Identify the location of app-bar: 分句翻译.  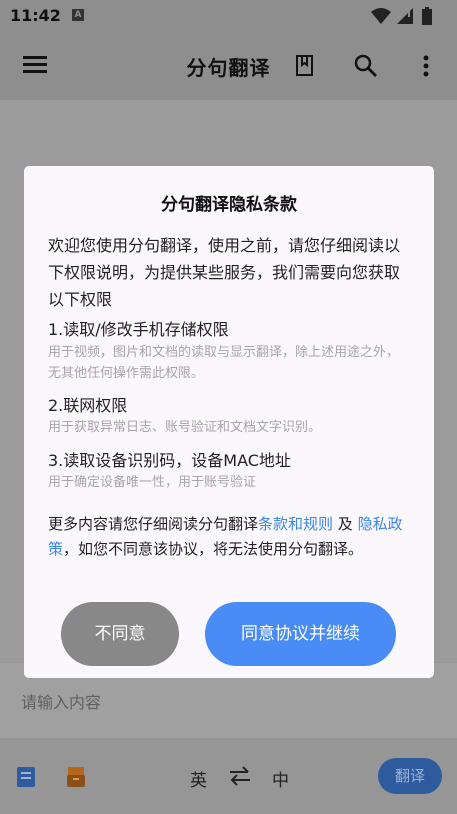
(228, 66).